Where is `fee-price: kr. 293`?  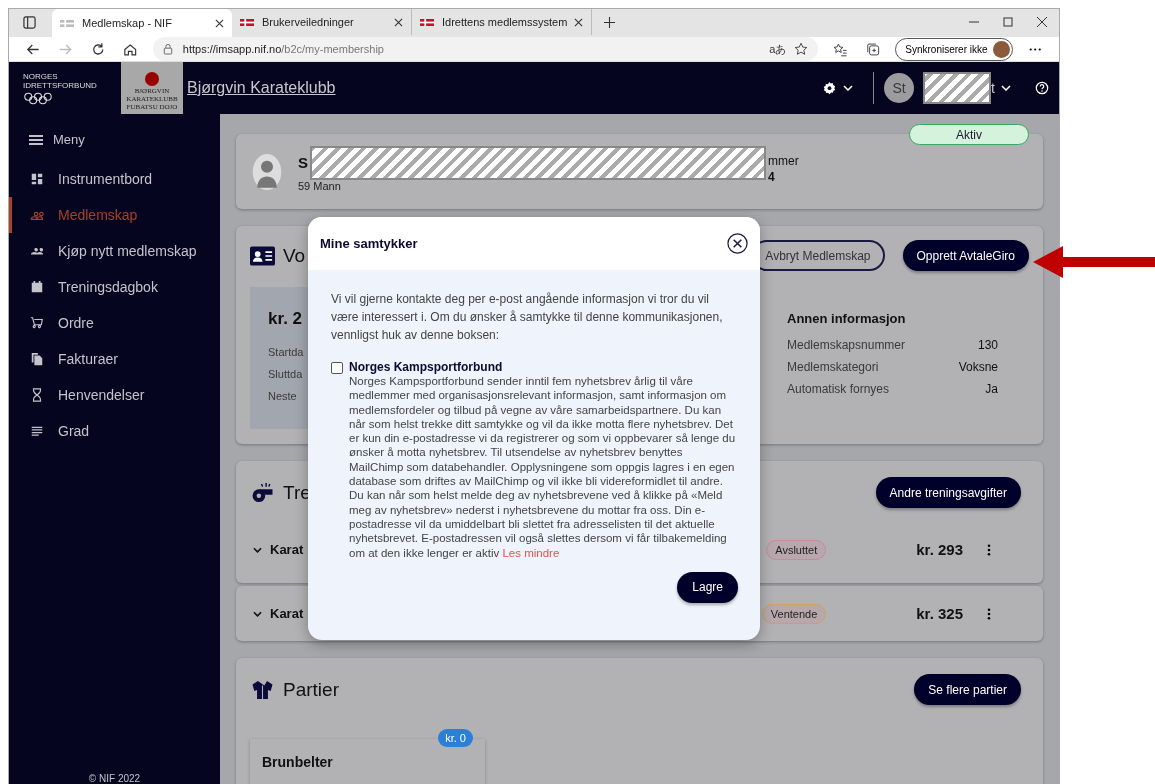
fee-price: kr. 293 is located at coordinates (939, 549).